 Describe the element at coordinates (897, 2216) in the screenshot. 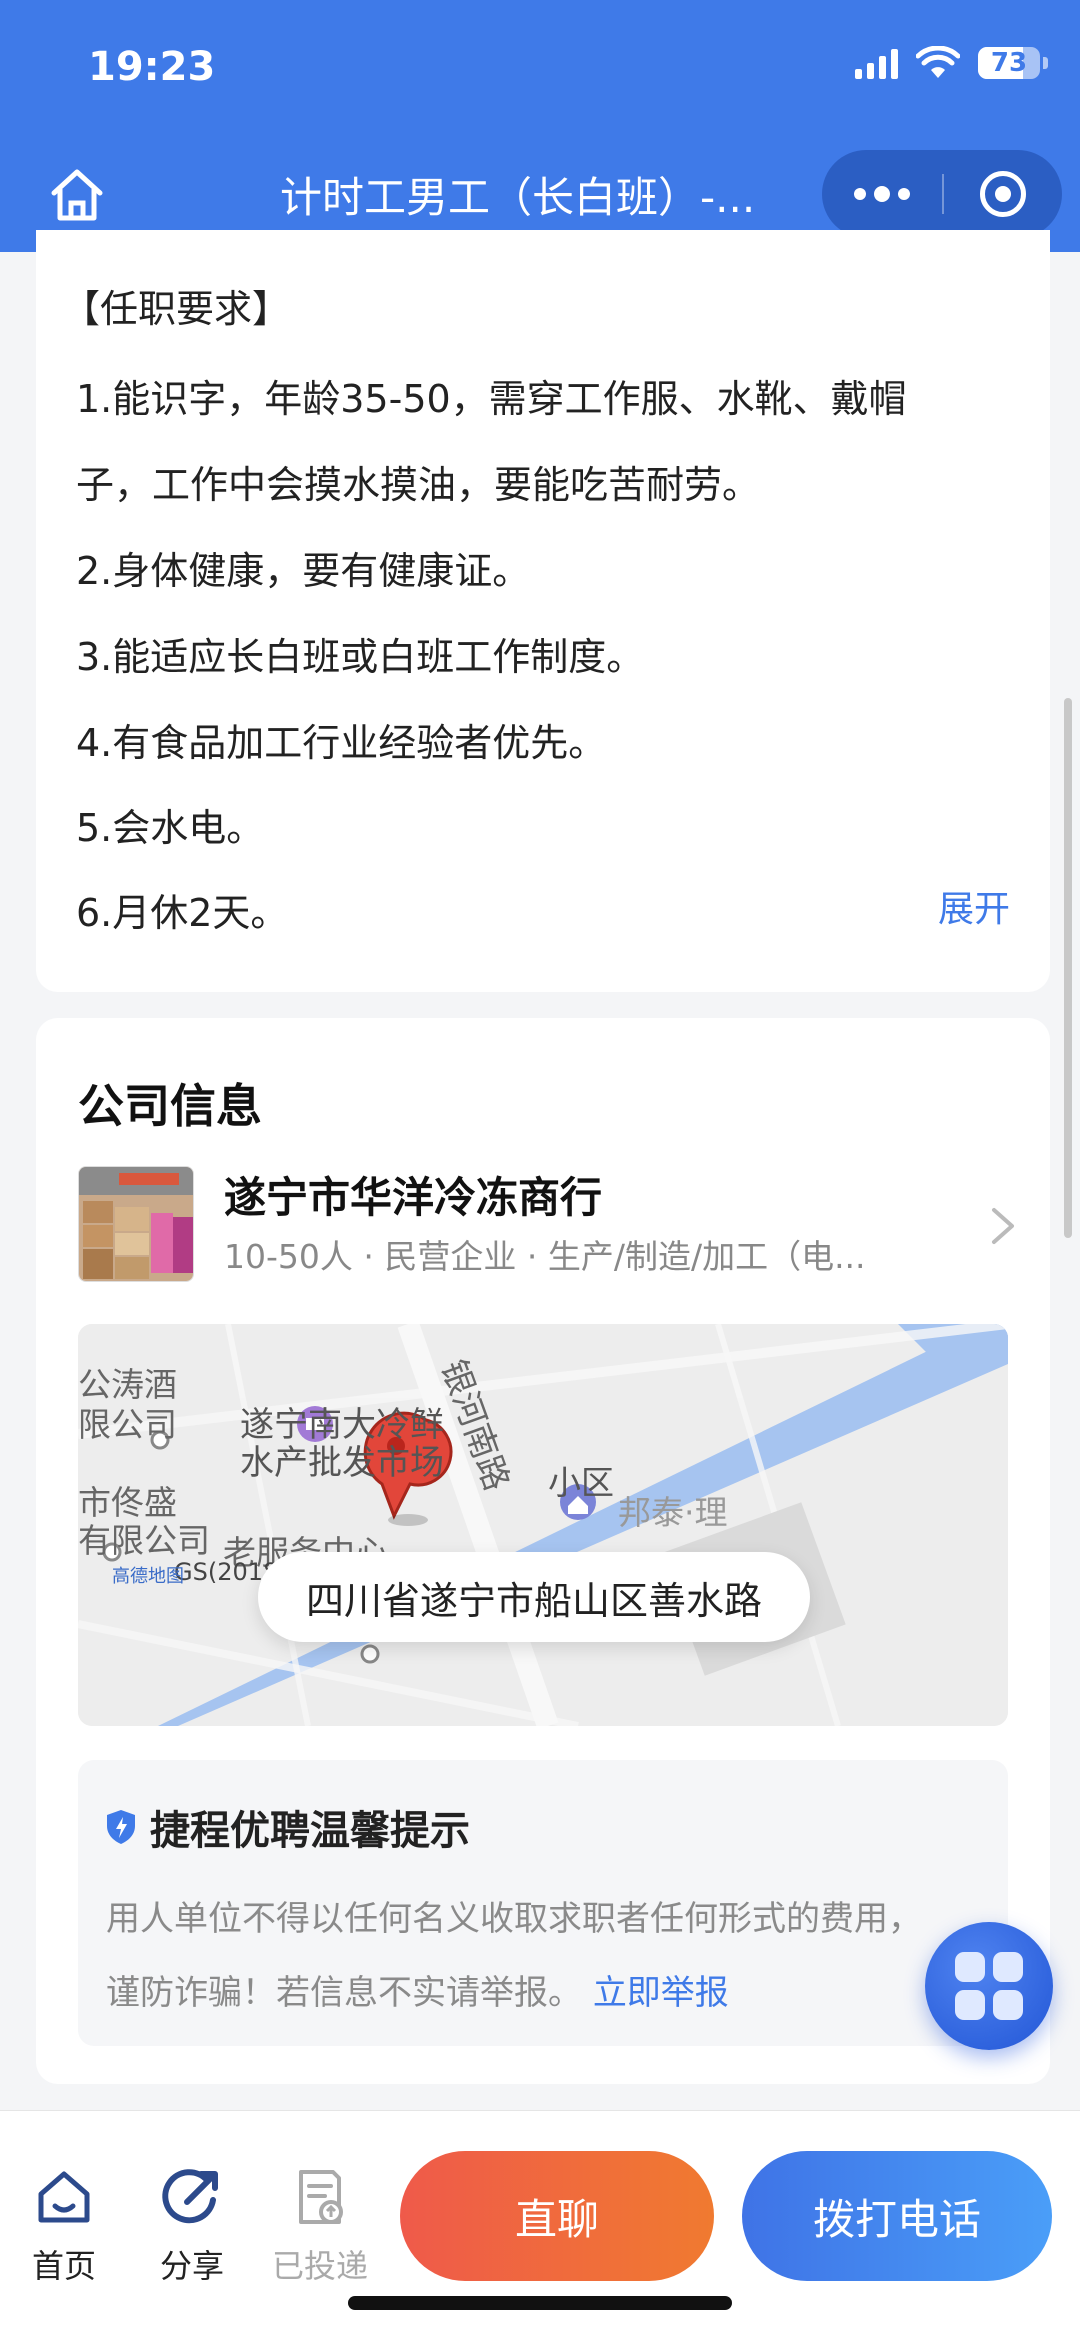

I see `call-button: 拨打电话` at that location.